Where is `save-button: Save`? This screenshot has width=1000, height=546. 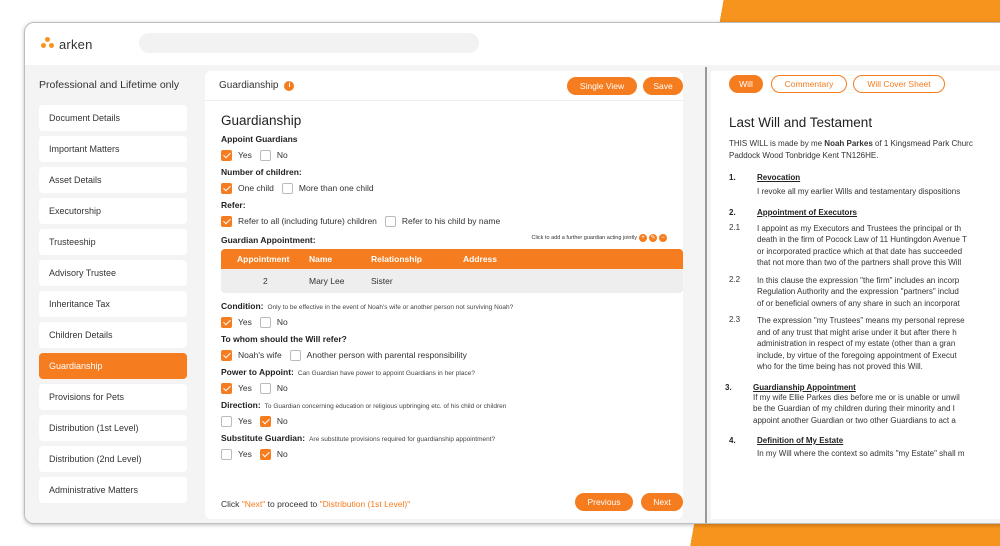
save-button: Save is located at coordinates (663, 86).